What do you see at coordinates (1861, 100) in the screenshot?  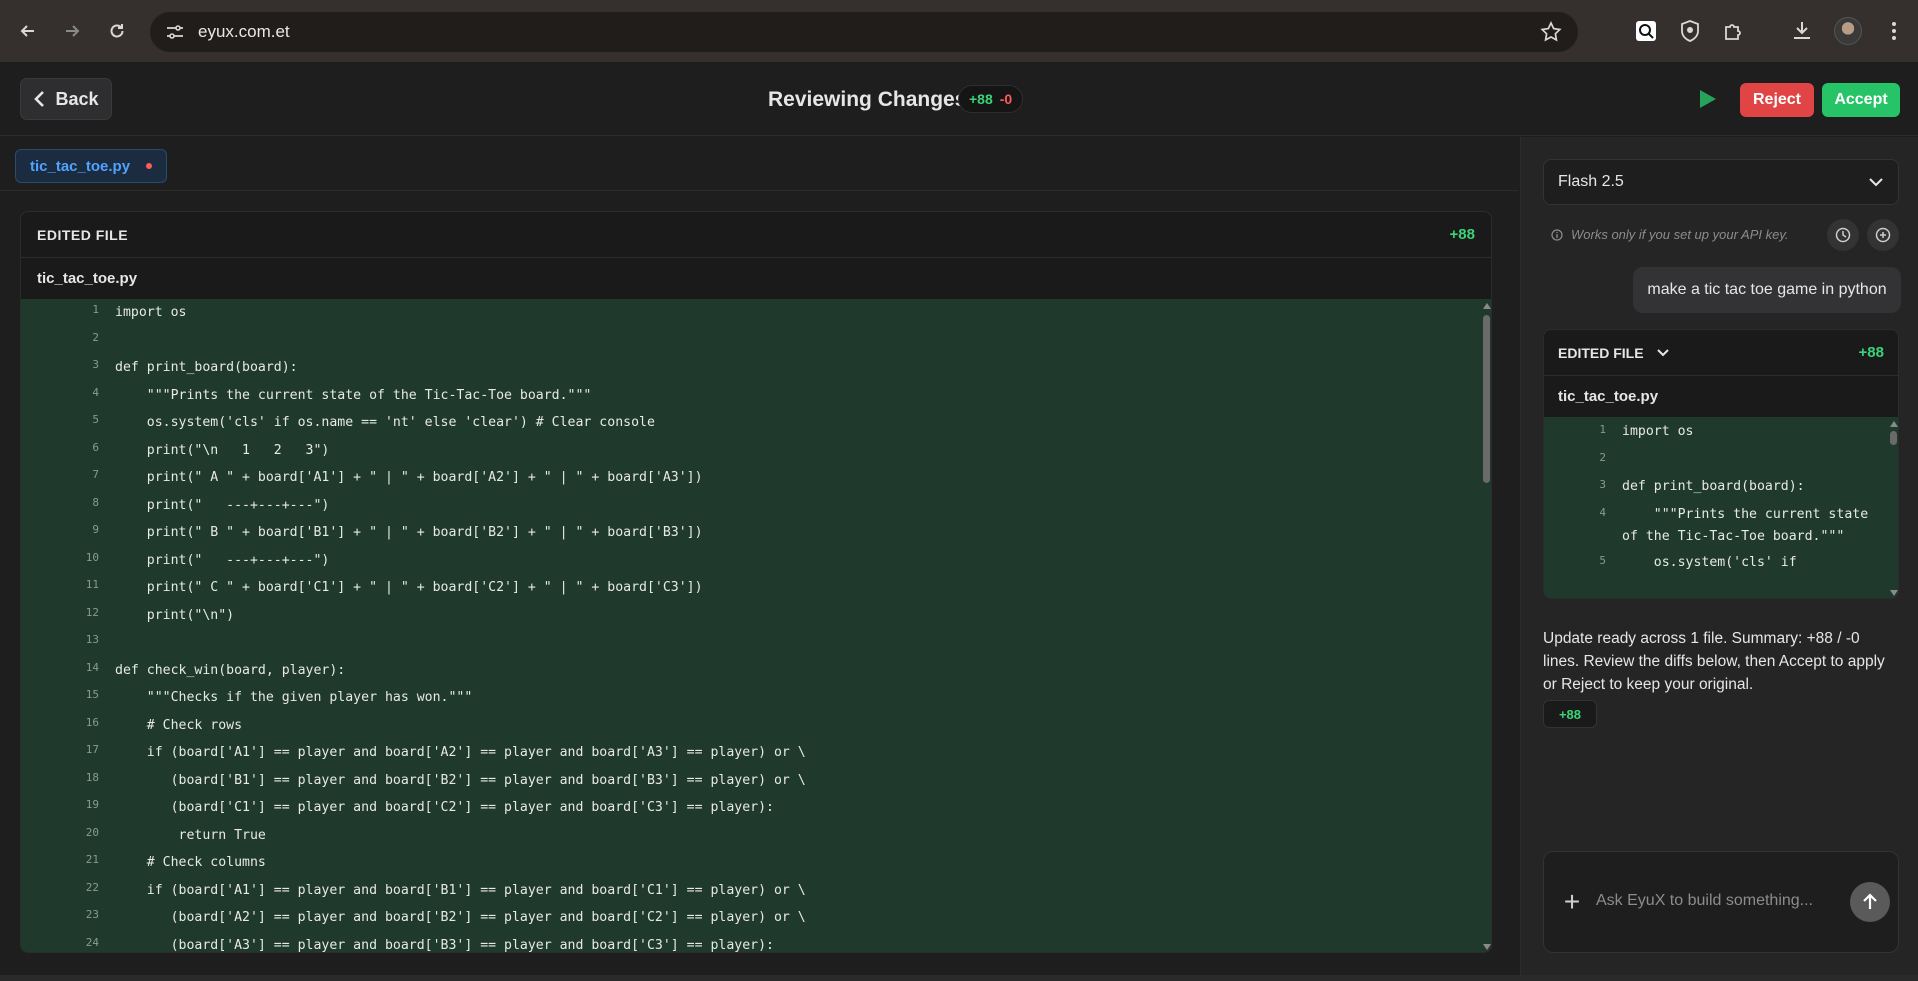 I see `accept-button: Accept` at bounding box center [1861, 100].